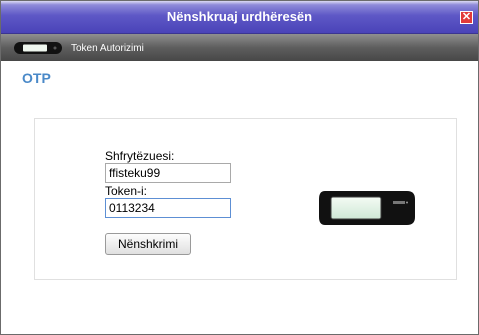 Image resolution: width=479 pixels, height=335 pixels. What do you see at coordinates (466, 17) in the screenshot?
I see `close-icon: ✕` at bounding box center [466, 17].